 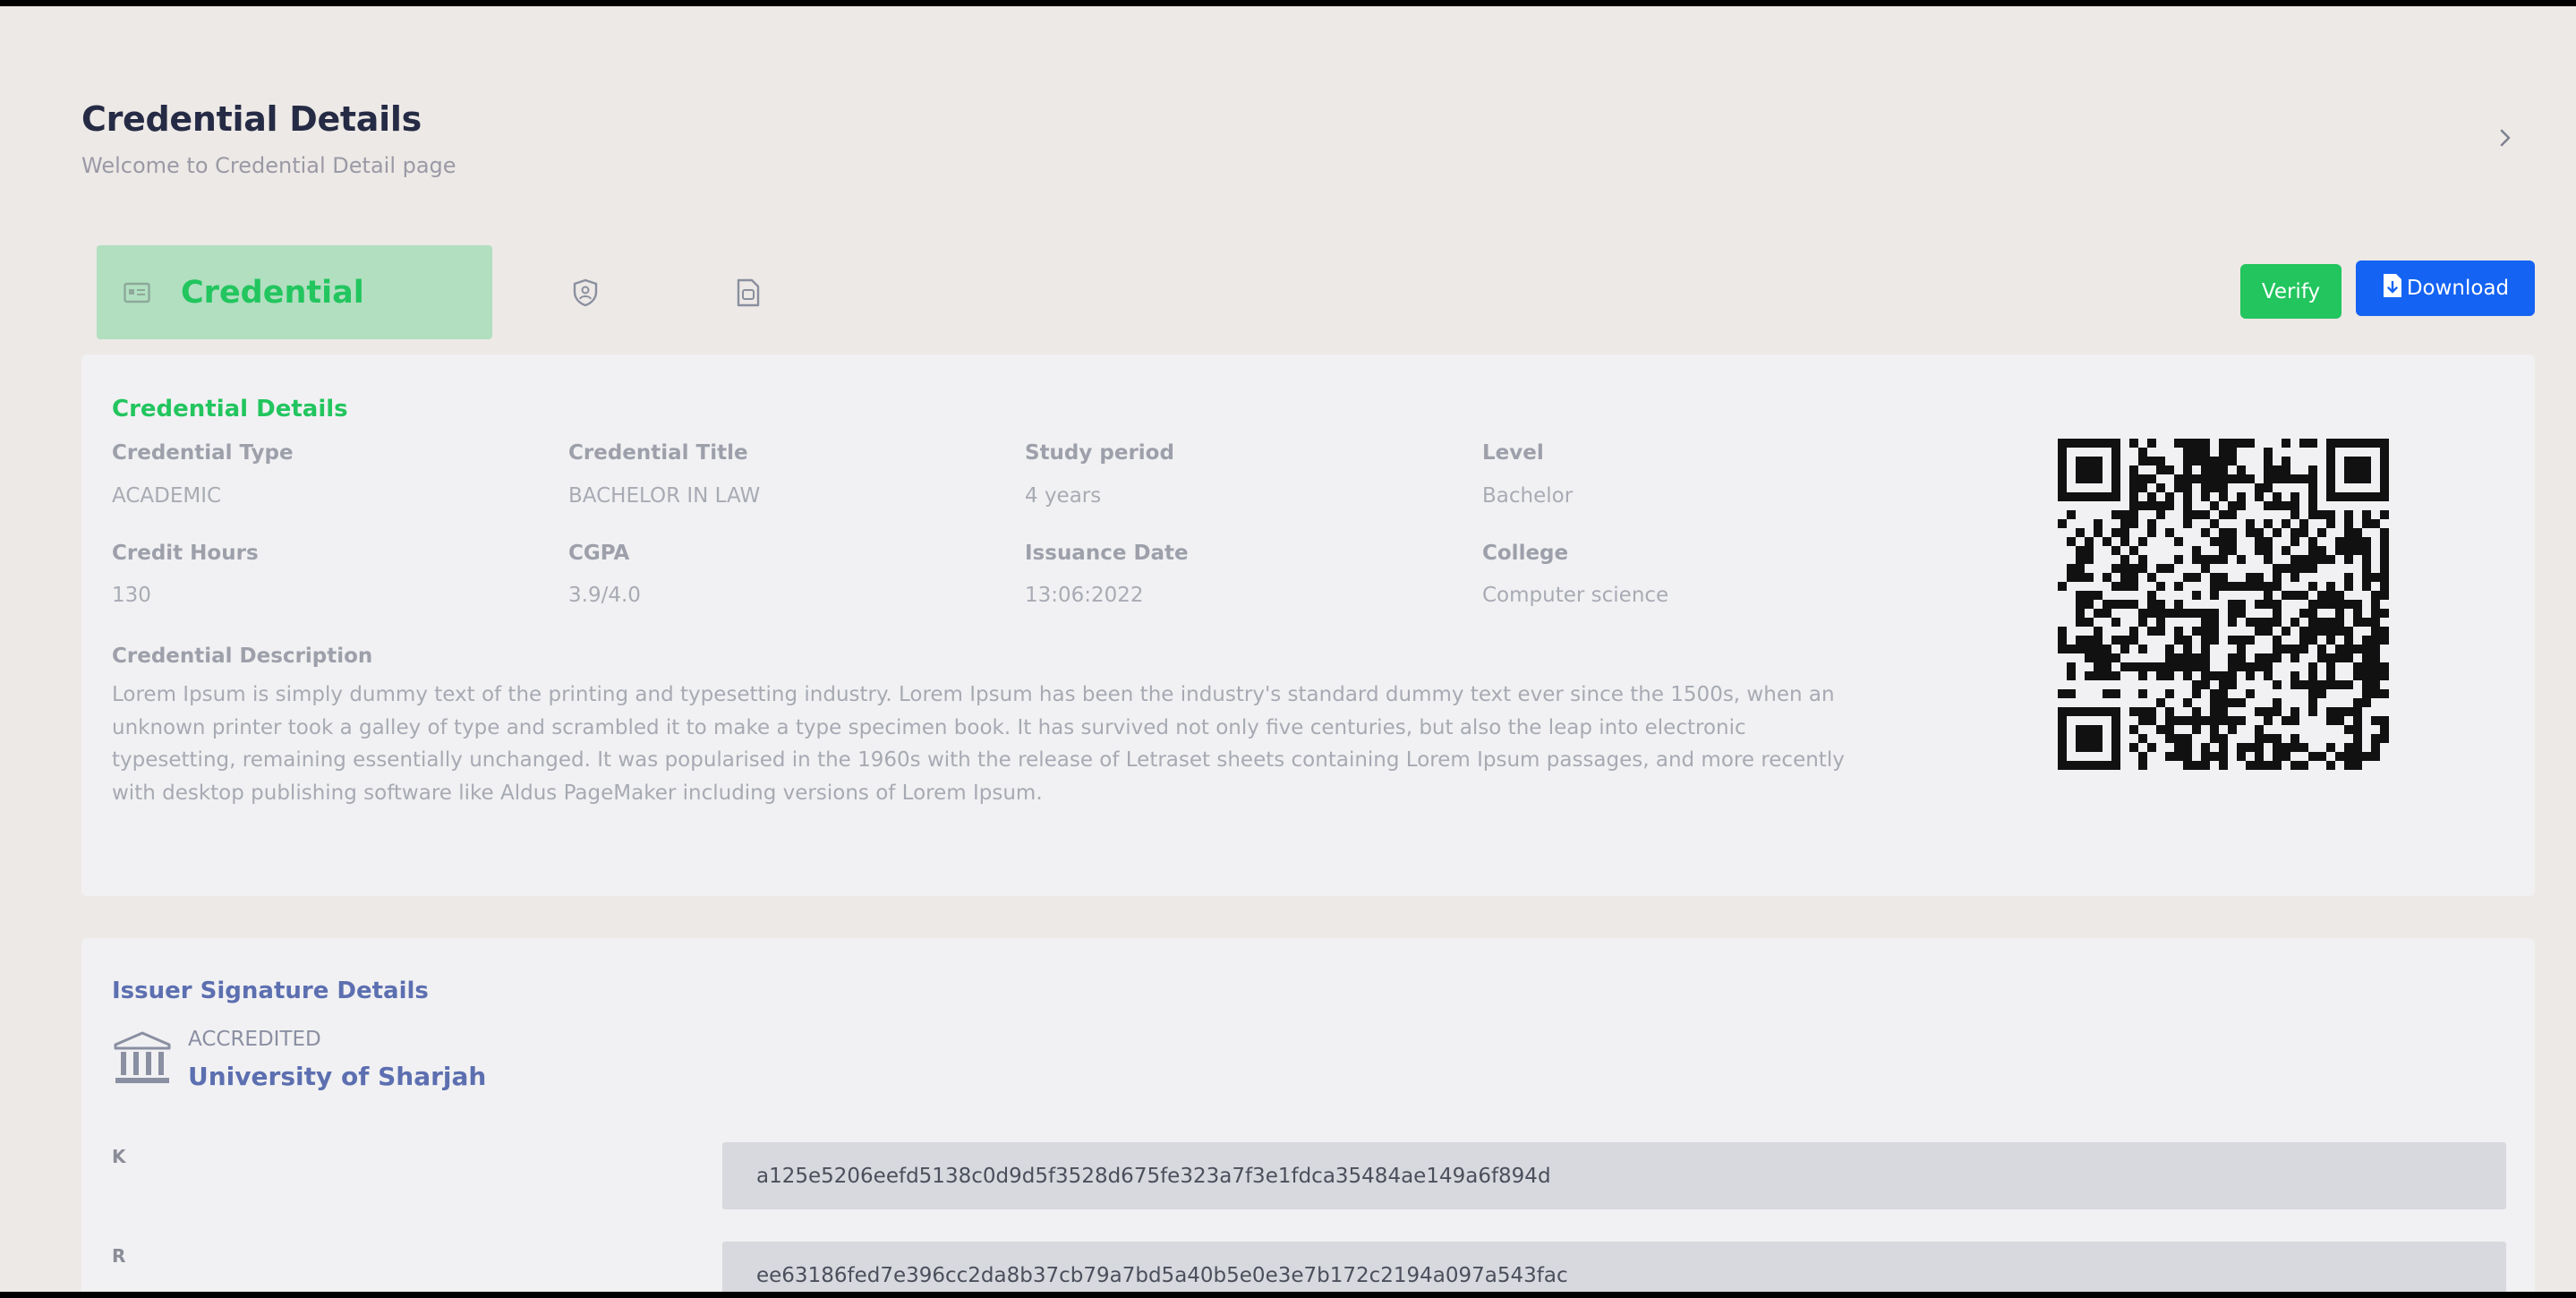 I want to click on tab-credential: Credential, so click(x=294, y=292).